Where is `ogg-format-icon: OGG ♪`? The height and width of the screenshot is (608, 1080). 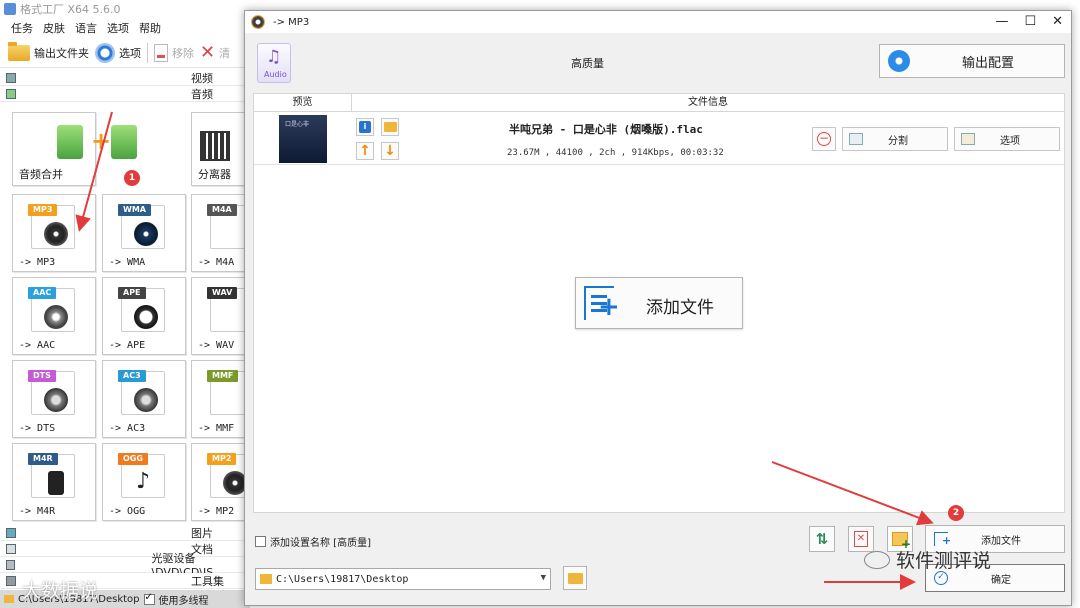 ogg-format-icon: OGG ♪ is located at coordinates (141, 475).